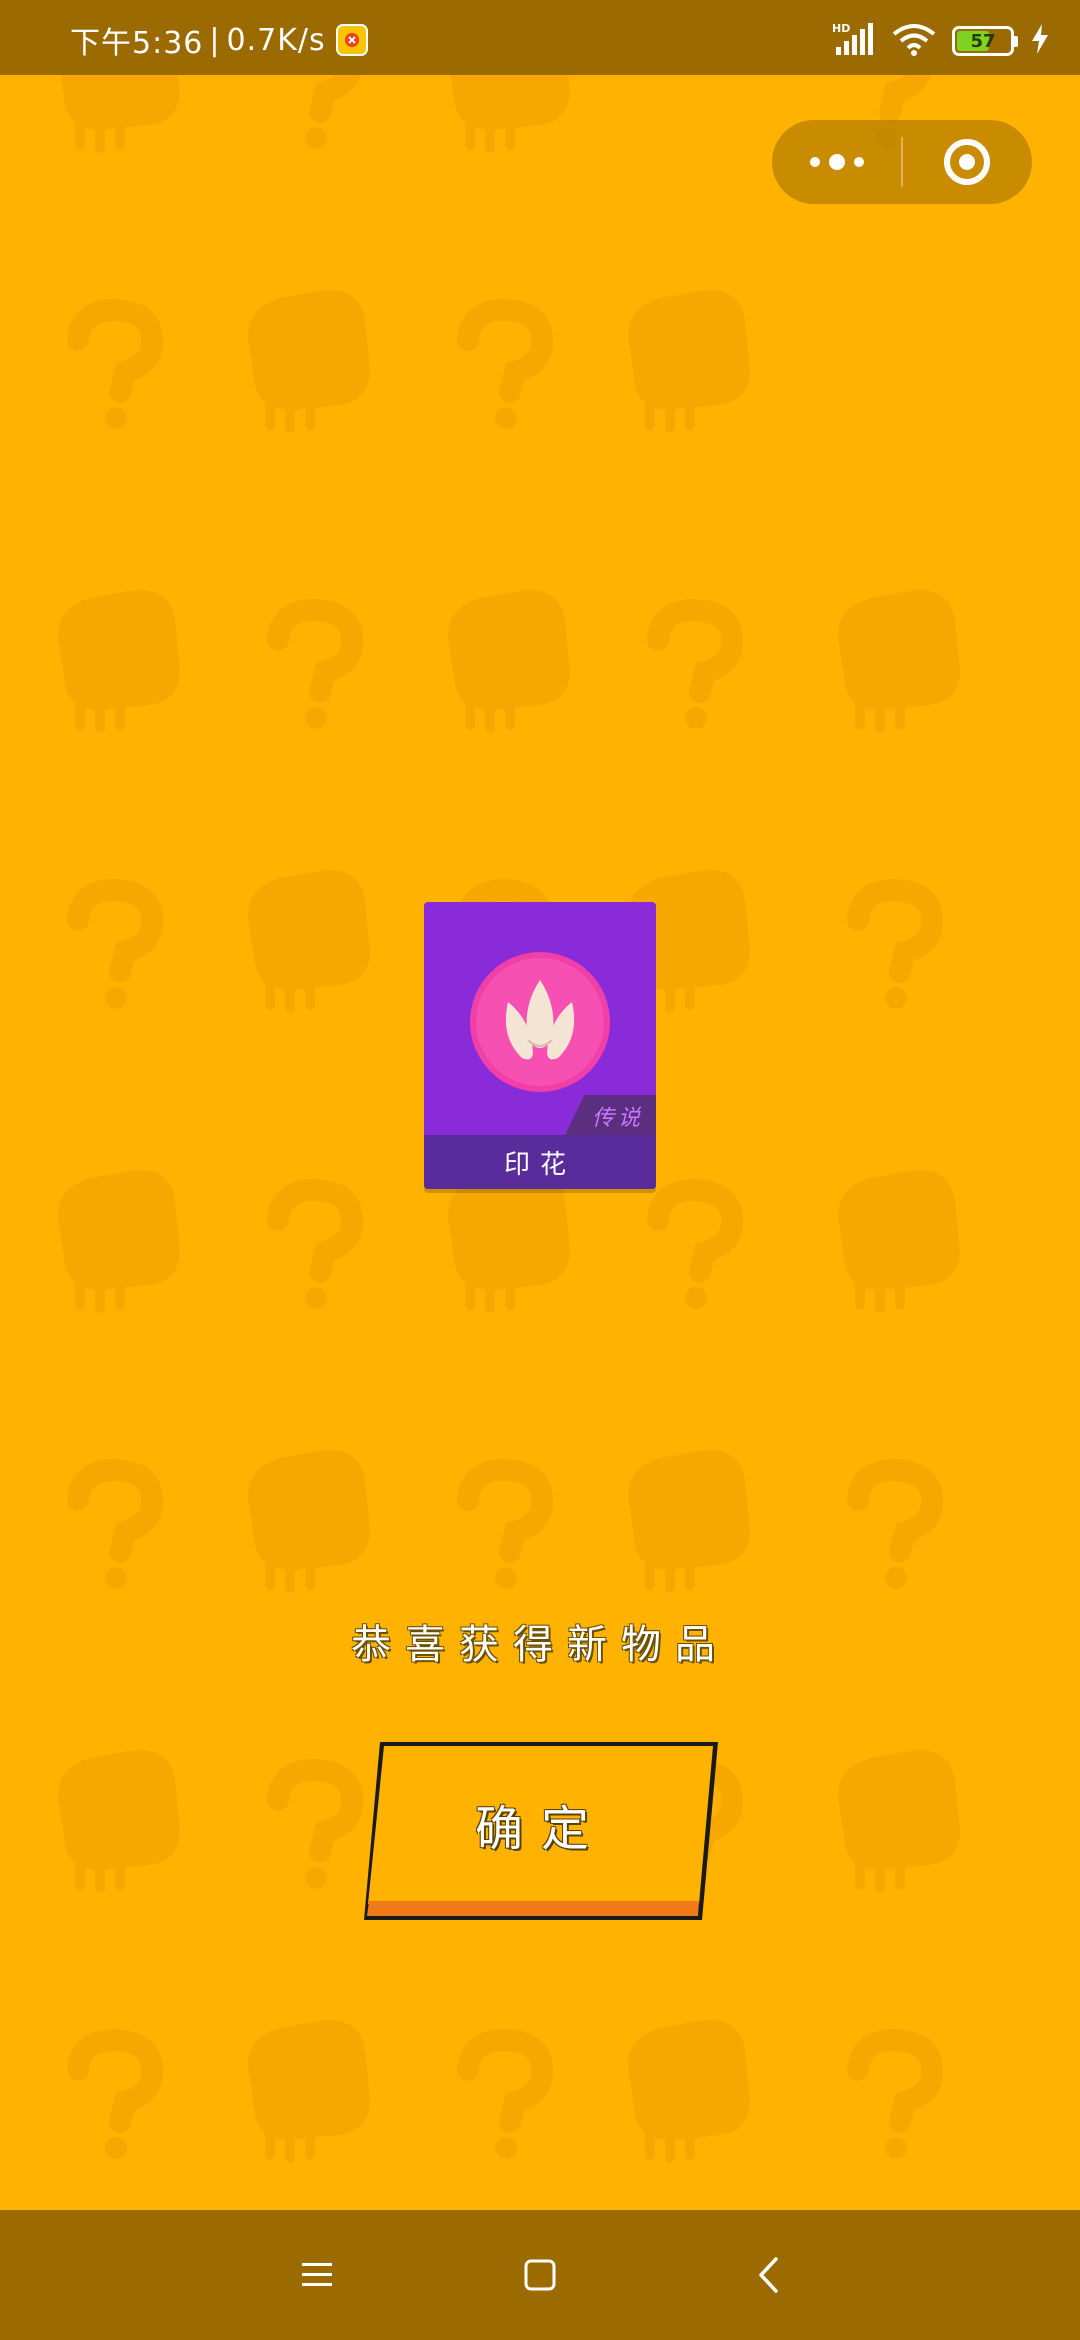 The height and width of the screenshot is (2340, 1080). I want to click on charging-bolt-icon, so click(1040, 41).